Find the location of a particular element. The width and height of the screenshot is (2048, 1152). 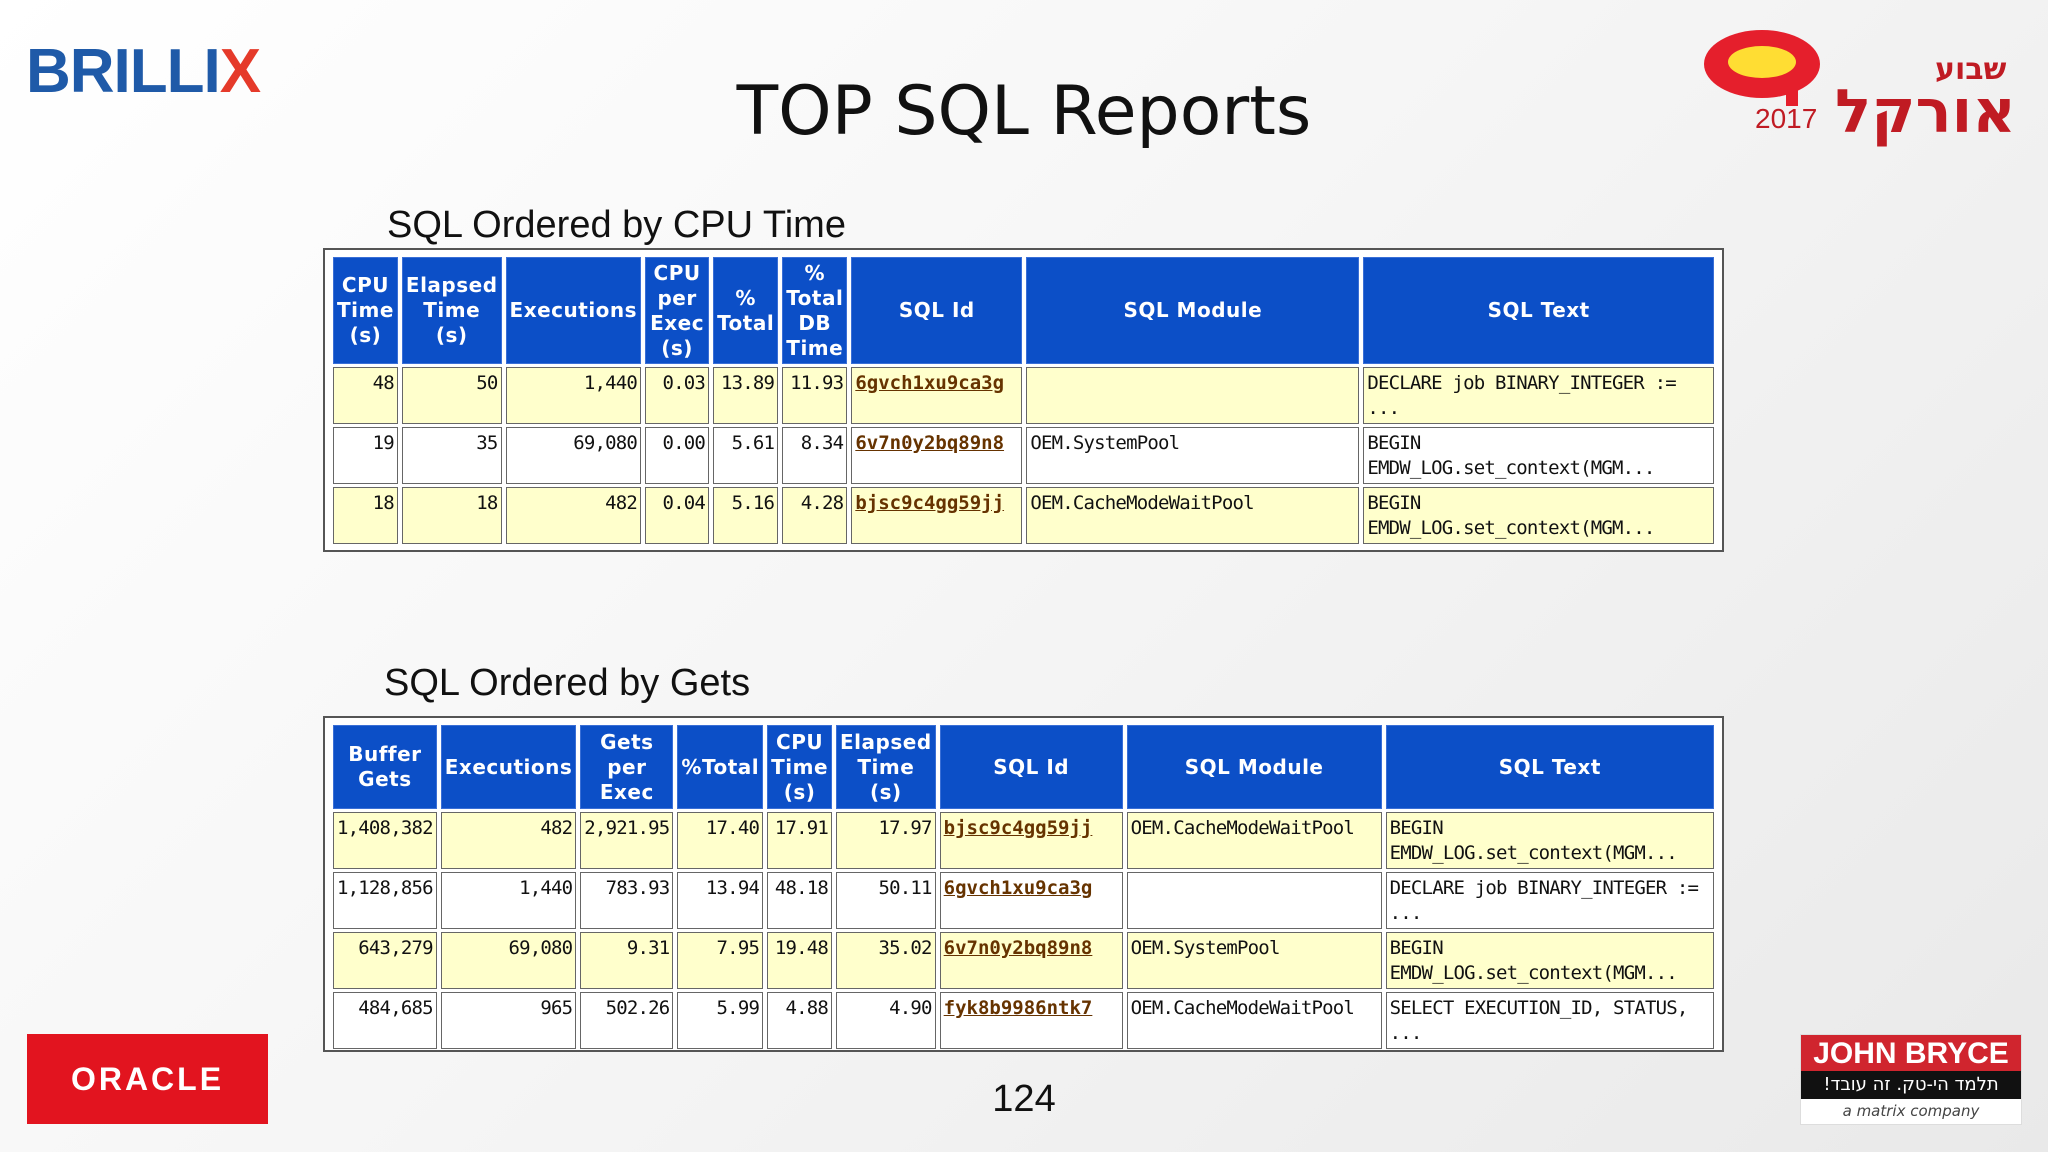

cell-cpu-per-exec: 0.00 is located at coordinates (677, 455).